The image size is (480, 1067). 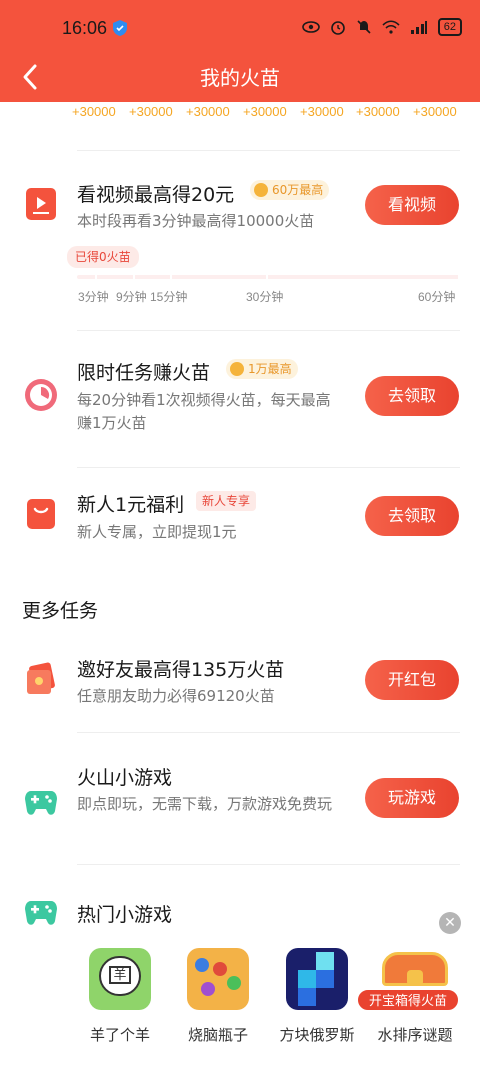 What do you see at coordinates (157, 532) in the screenshot?
I see `newbie-task-desc: 新人专属，立即提现1元` at bounding box center [157, 532].